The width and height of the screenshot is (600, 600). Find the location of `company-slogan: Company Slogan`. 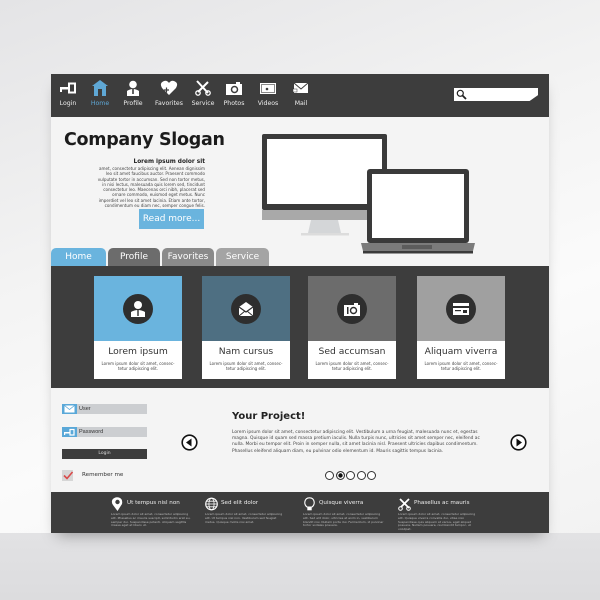

company-slogan: Company Slogan is located at coordinates (144, 140).